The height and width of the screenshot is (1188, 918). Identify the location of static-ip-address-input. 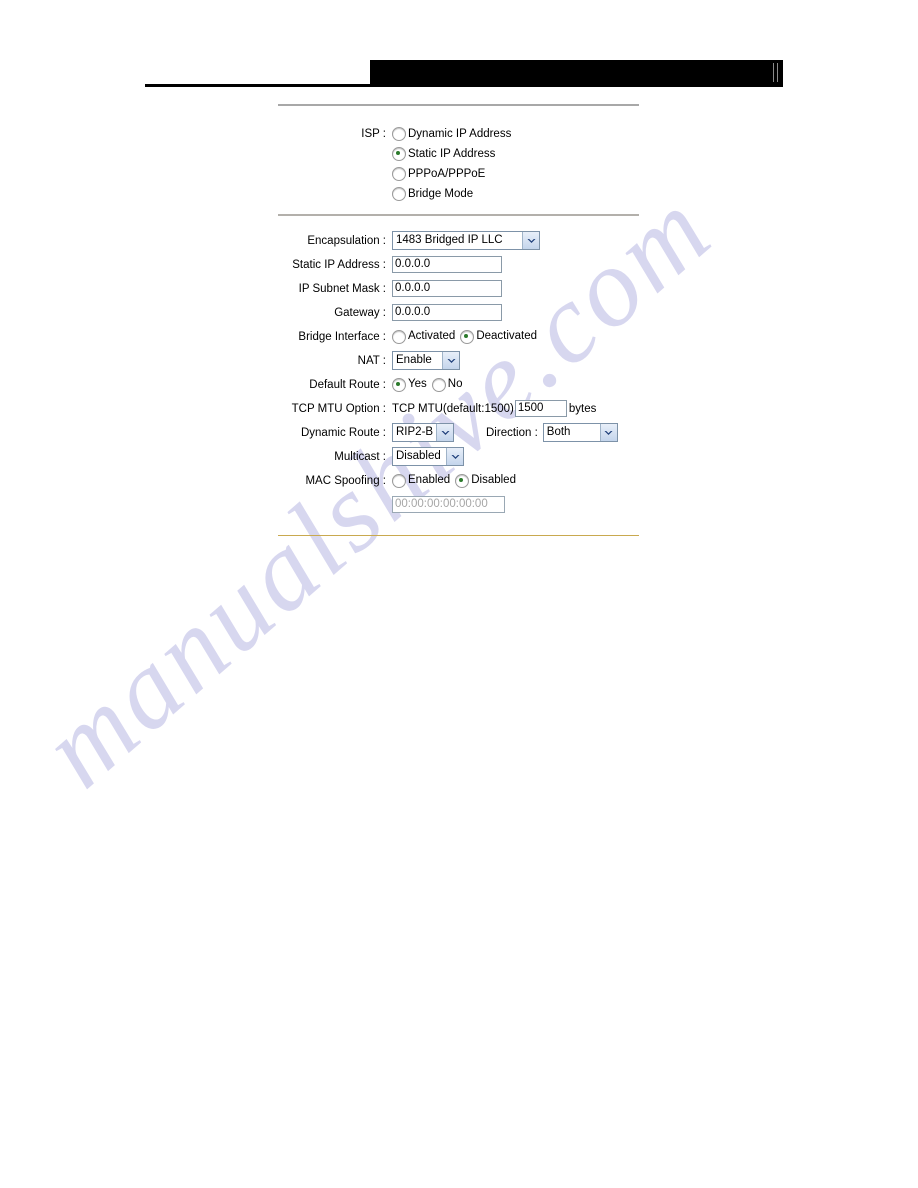
(447, 264).